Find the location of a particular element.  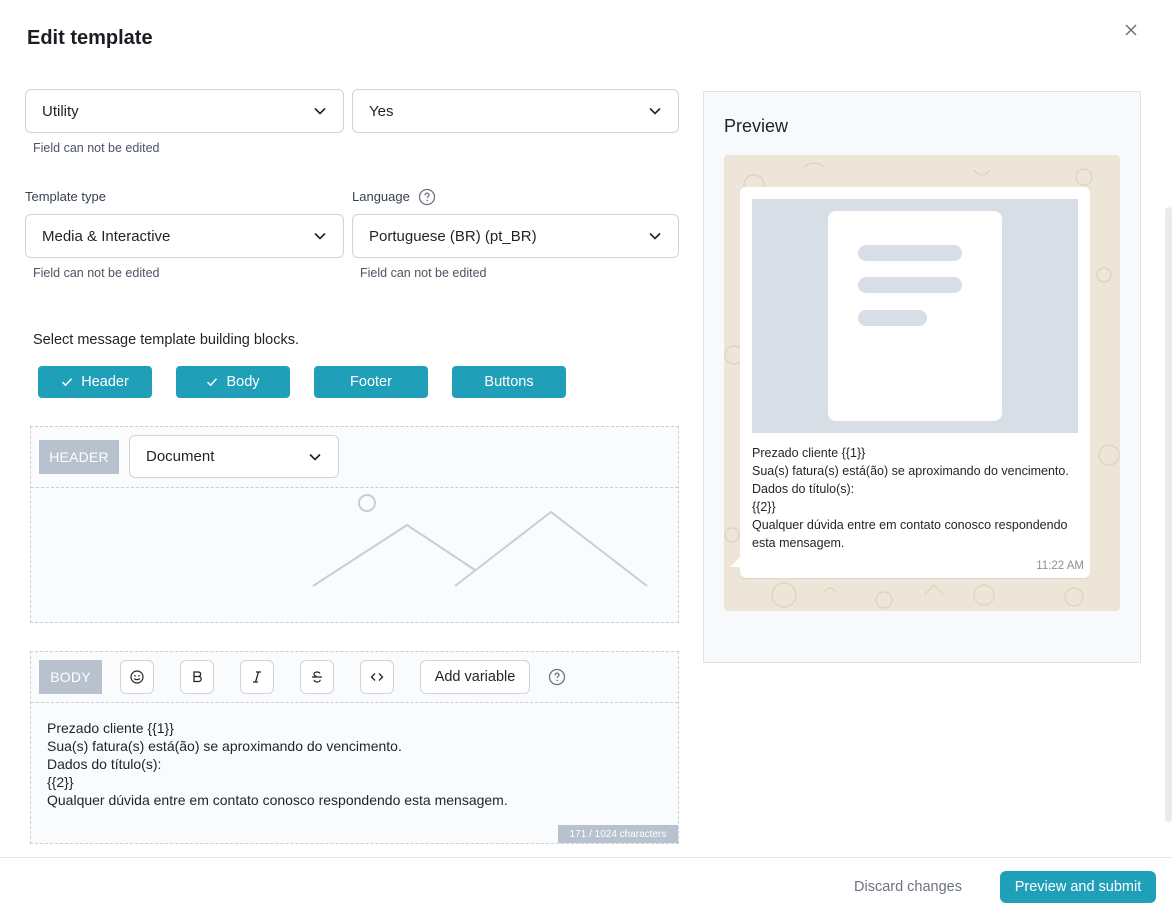

body-tag: BODY is located at coordinates (70, 677).